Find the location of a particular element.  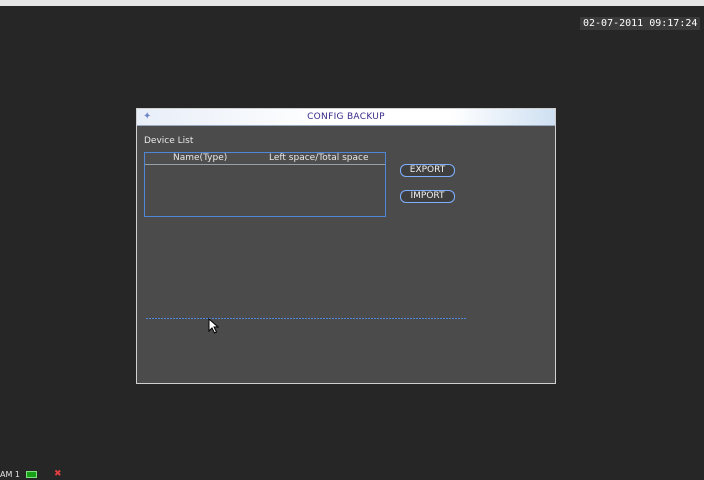

device-list-label: Device List is located at coordinates (169, 141).